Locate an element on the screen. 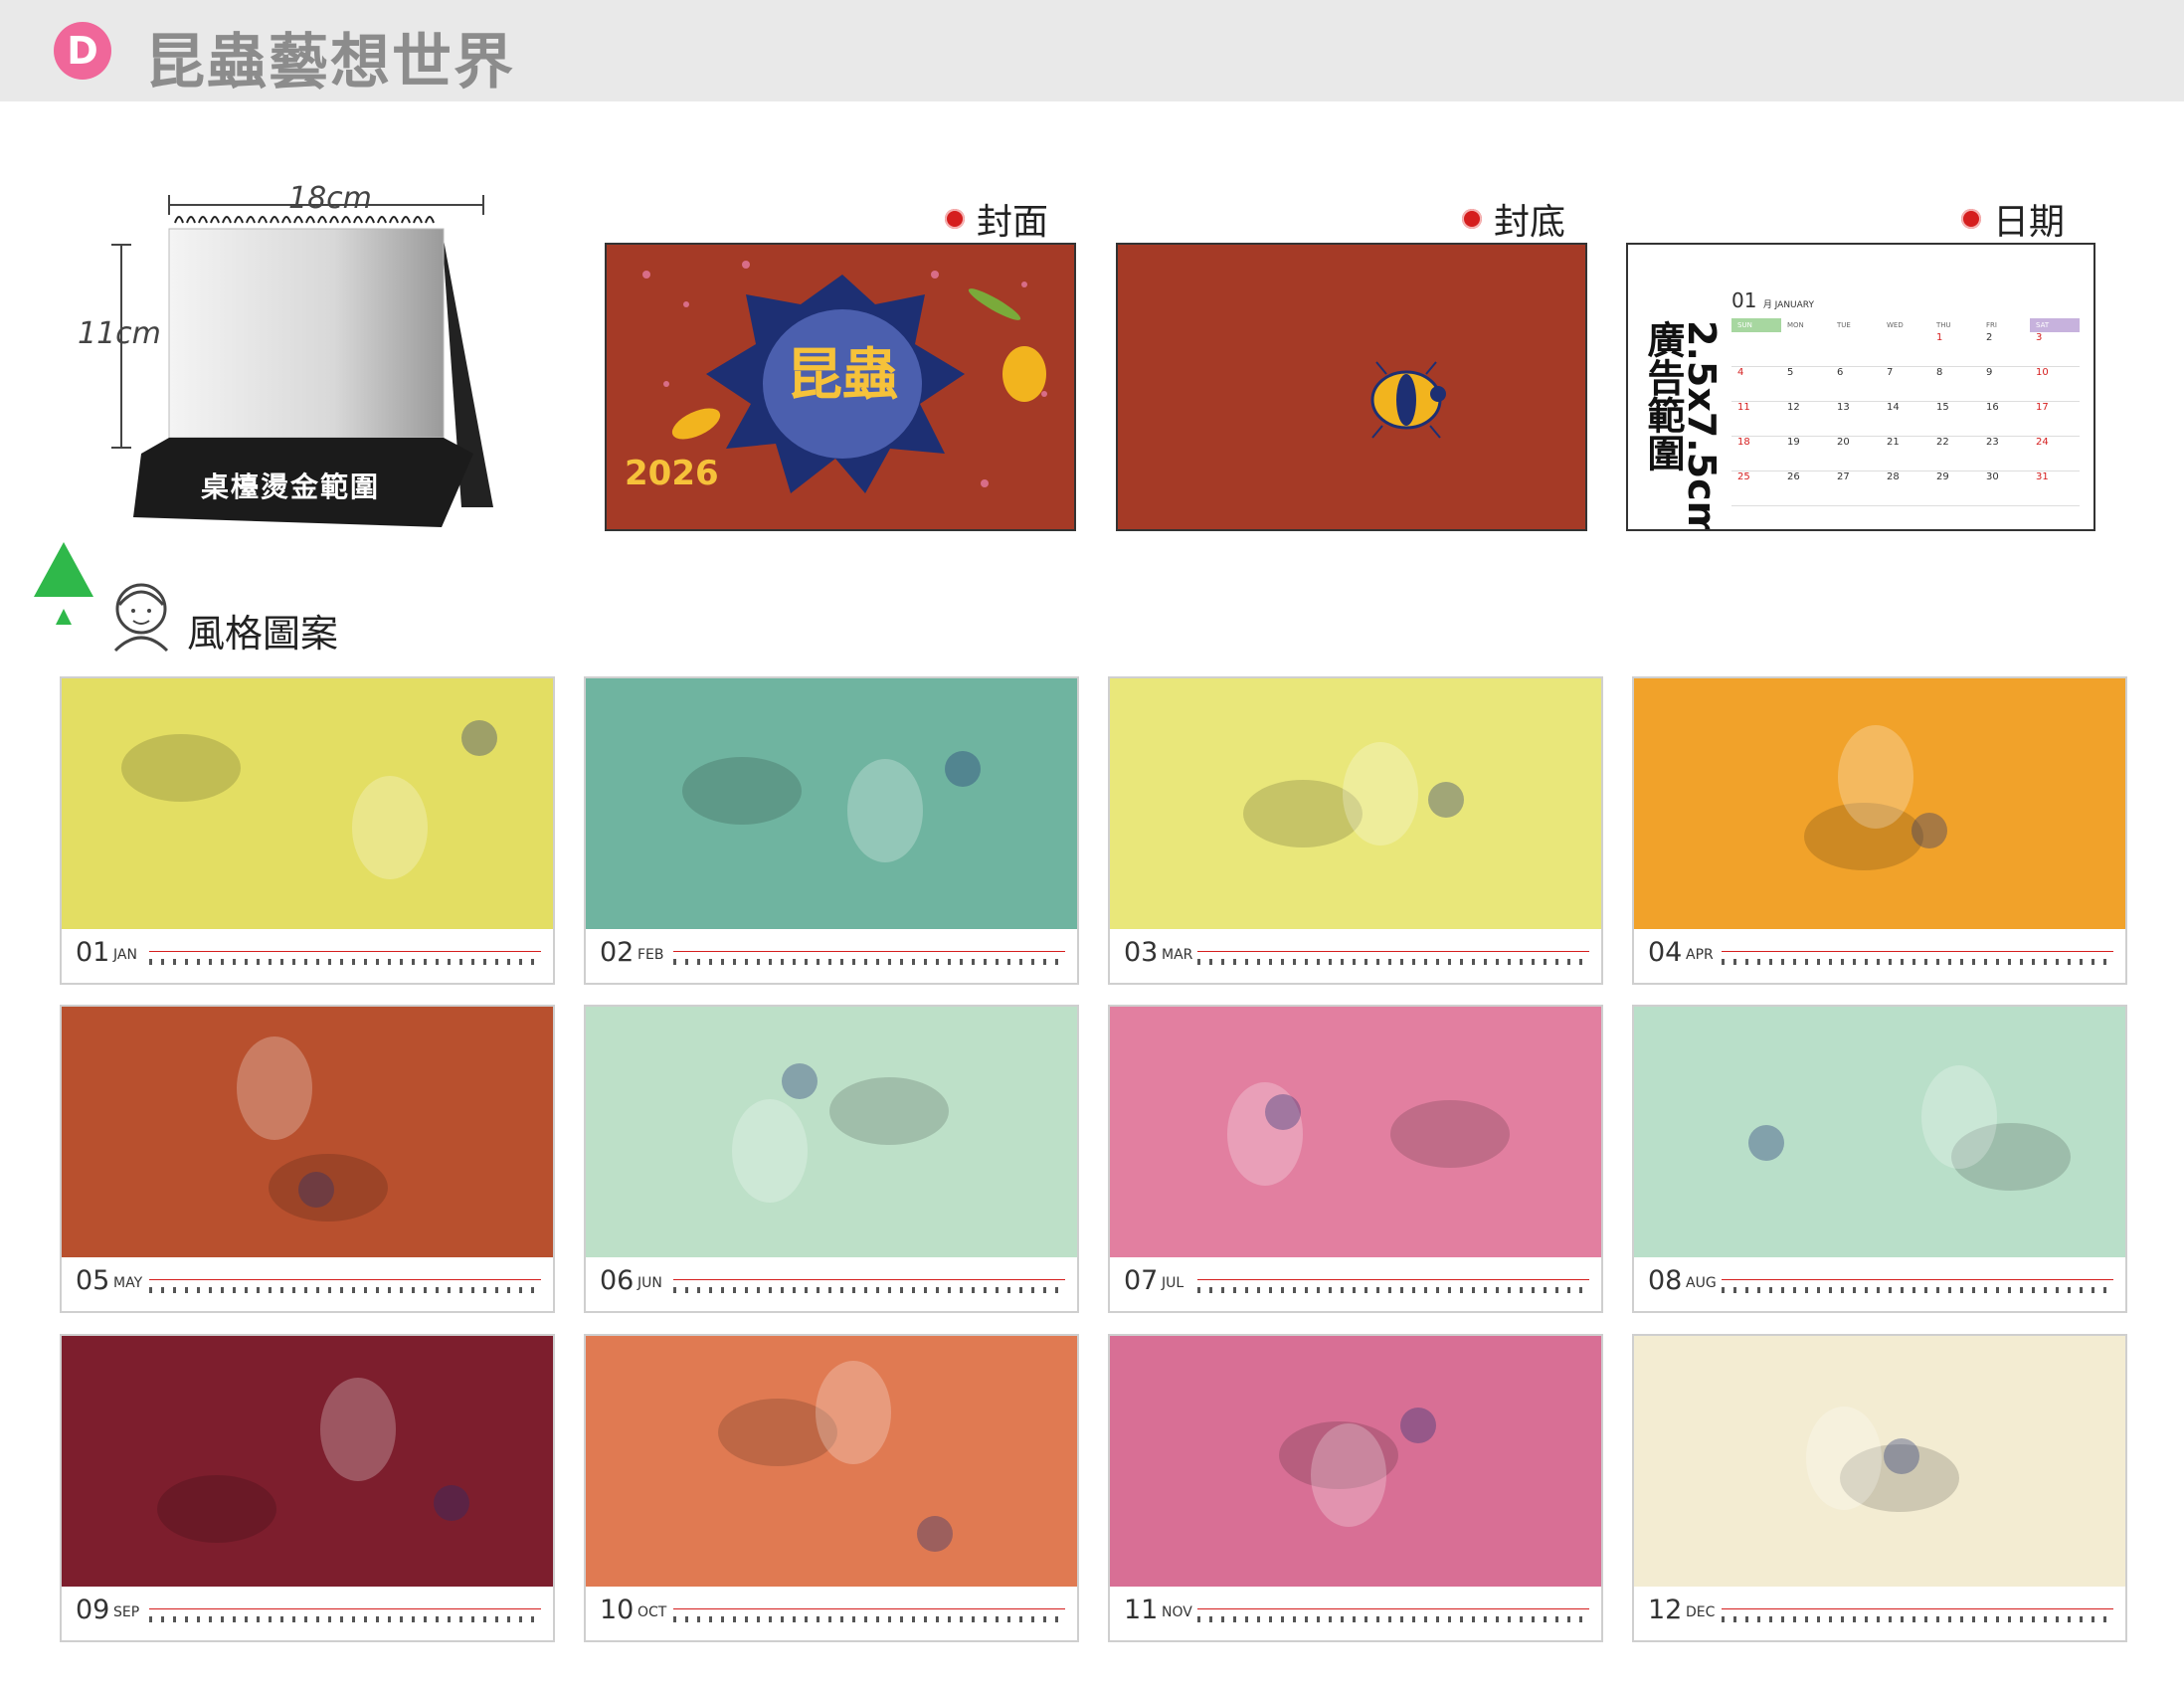 The height and width of the screenshot is (1693, 2184). month-number: 02 is located at coordinates (617, 952).